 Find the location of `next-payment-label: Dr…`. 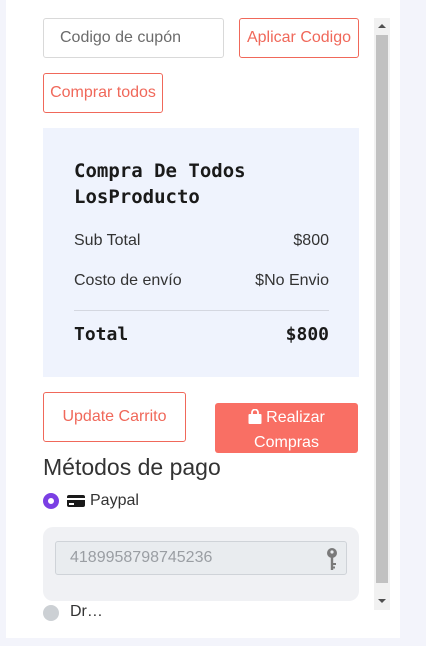

next-payment-label: Dr… is located at coordinates (86, 611).